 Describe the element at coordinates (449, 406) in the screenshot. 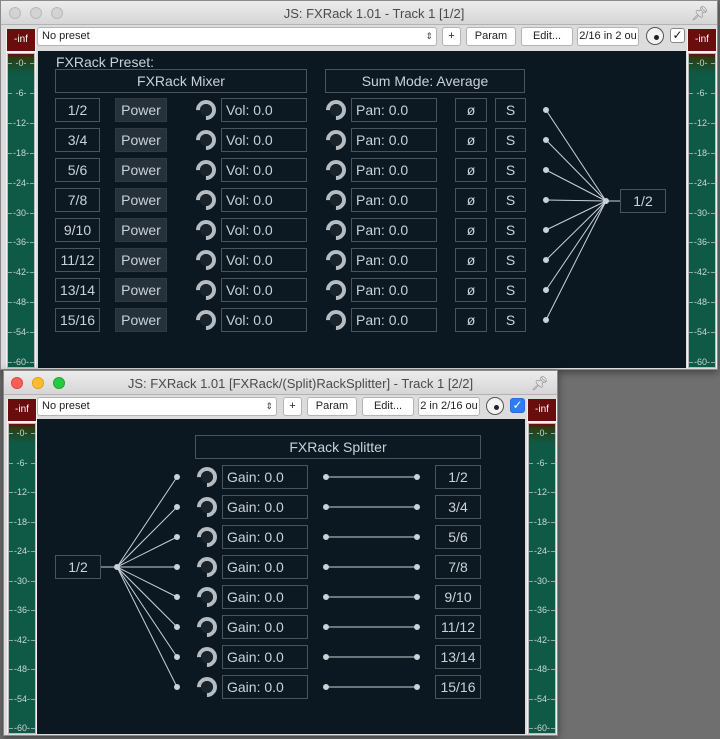

I see `io-routing-button: 2 in 2/16 ou` at that location.